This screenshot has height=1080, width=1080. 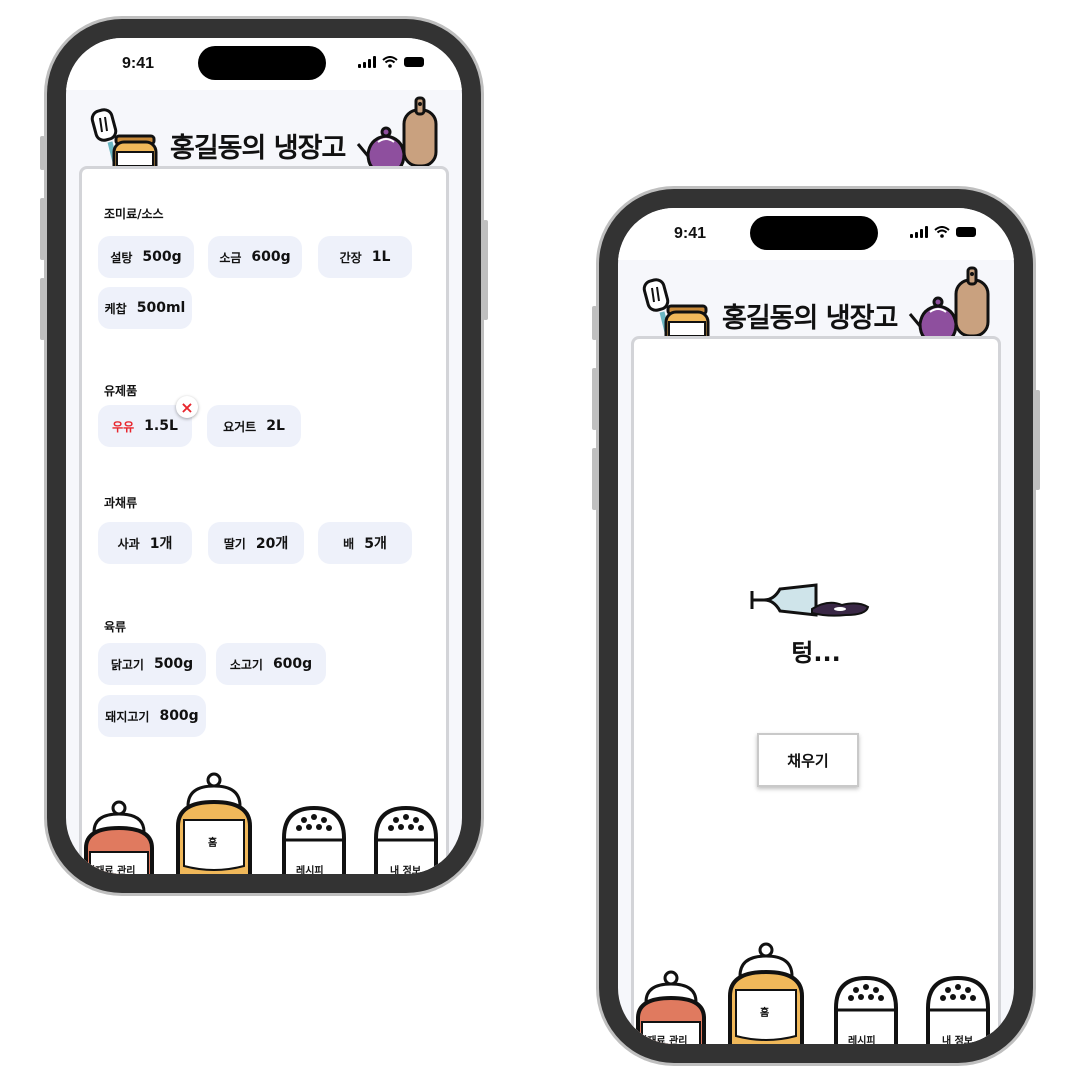 I want to click on category-title: 유제품, so click(x=121, y=391).